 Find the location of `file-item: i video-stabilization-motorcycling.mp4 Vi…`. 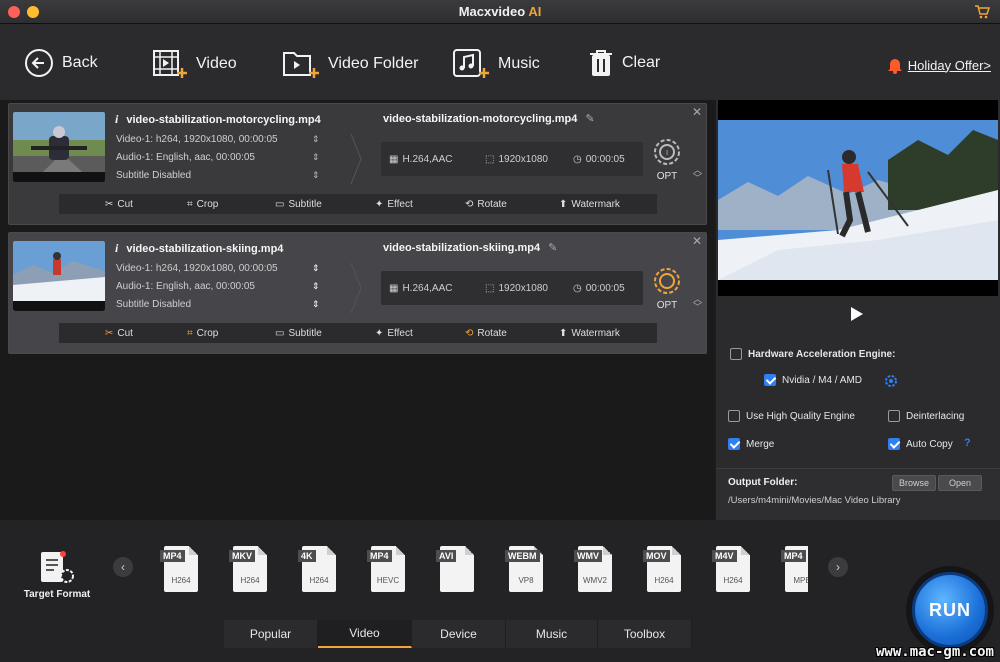

file-item: i video-stabilization-motorcycling.mp4 Vi… is located at coordinates (357, 164).